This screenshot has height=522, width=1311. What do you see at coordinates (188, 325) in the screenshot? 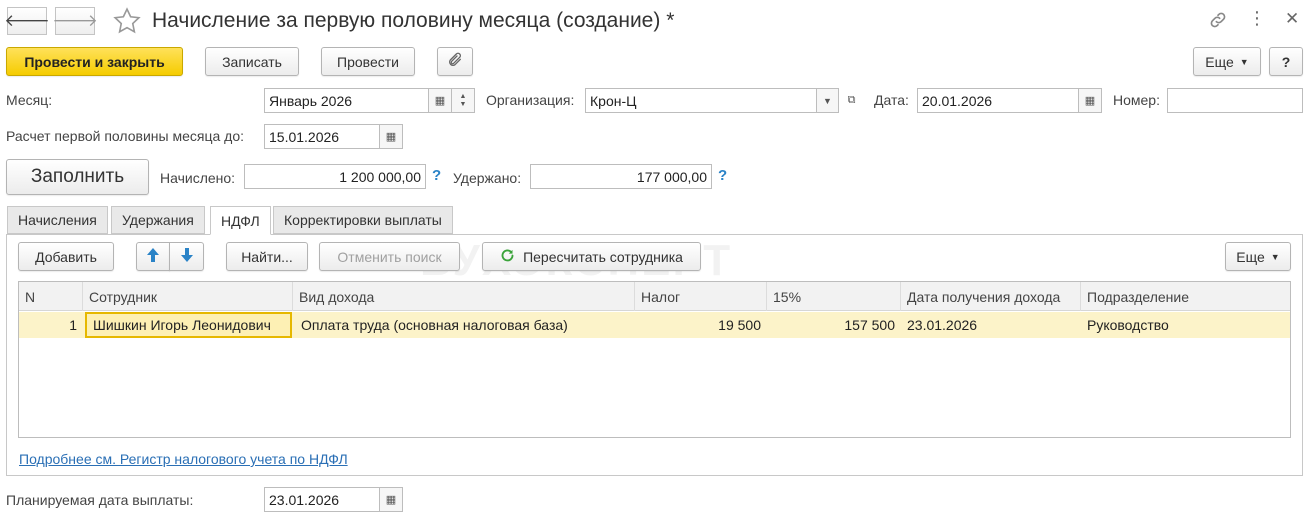
I see `cell-employee: Шишкин Игорь Леонидович` at bounding box center [188, 325].